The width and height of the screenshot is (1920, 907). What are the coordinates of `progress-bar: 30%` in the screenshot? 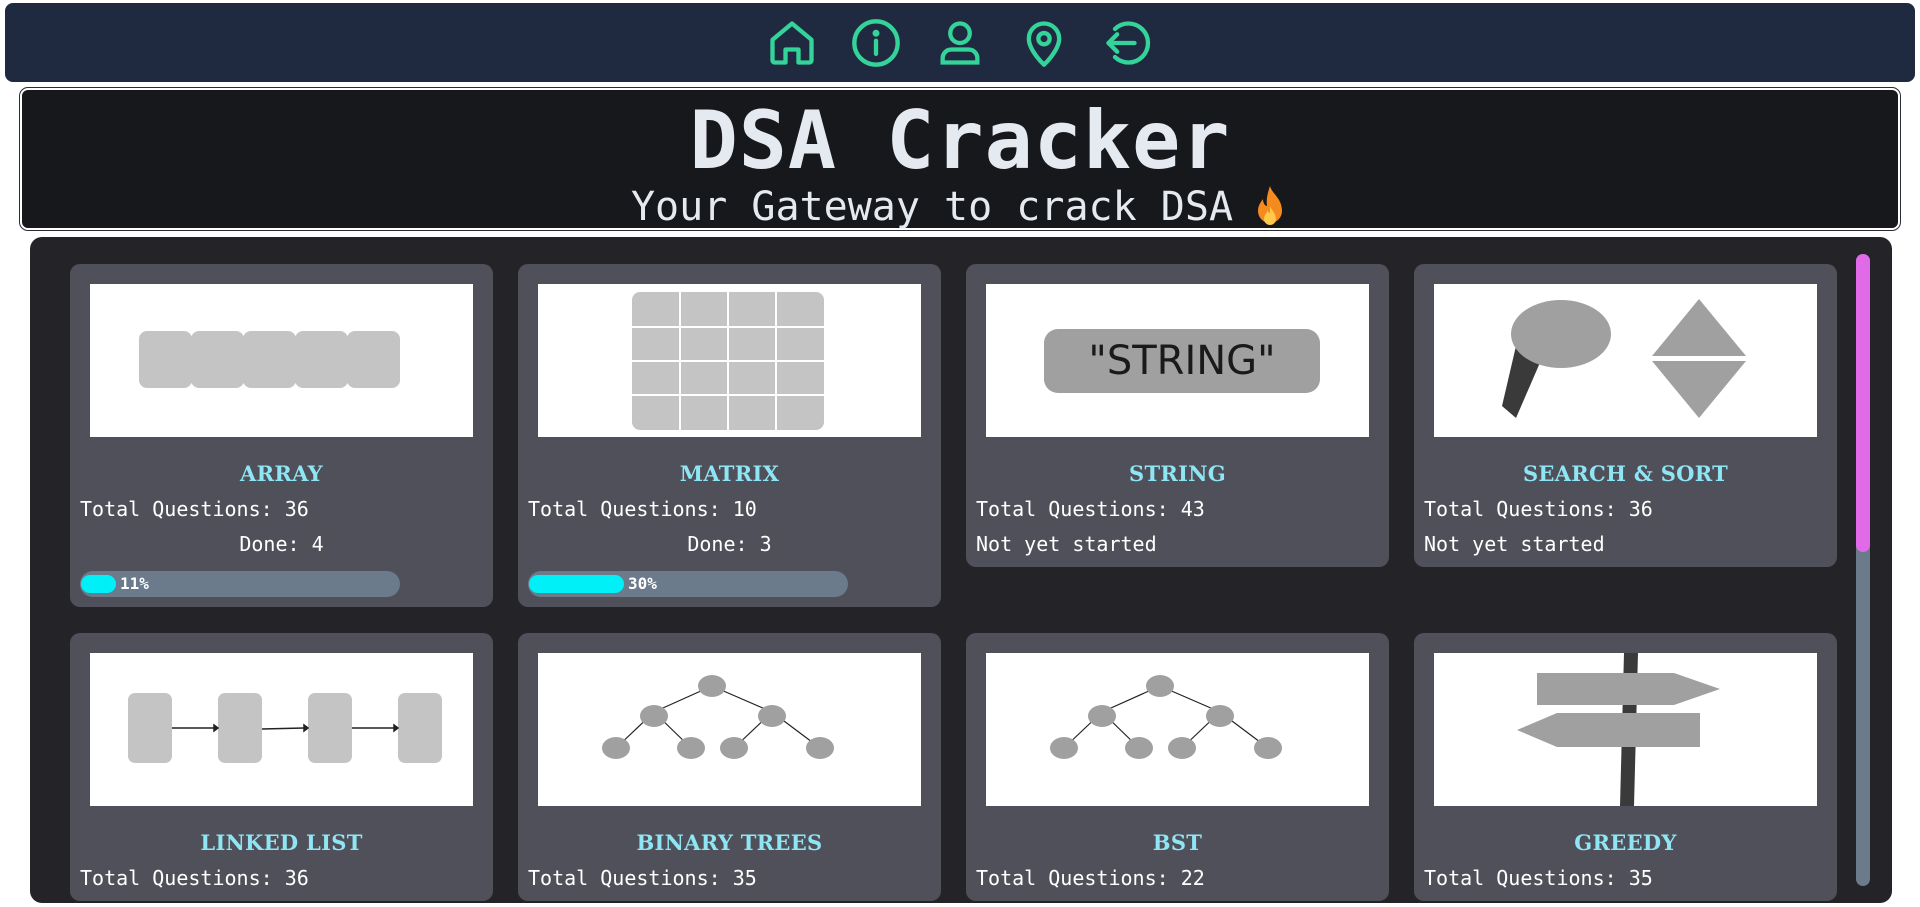 It's located at (688, 584).